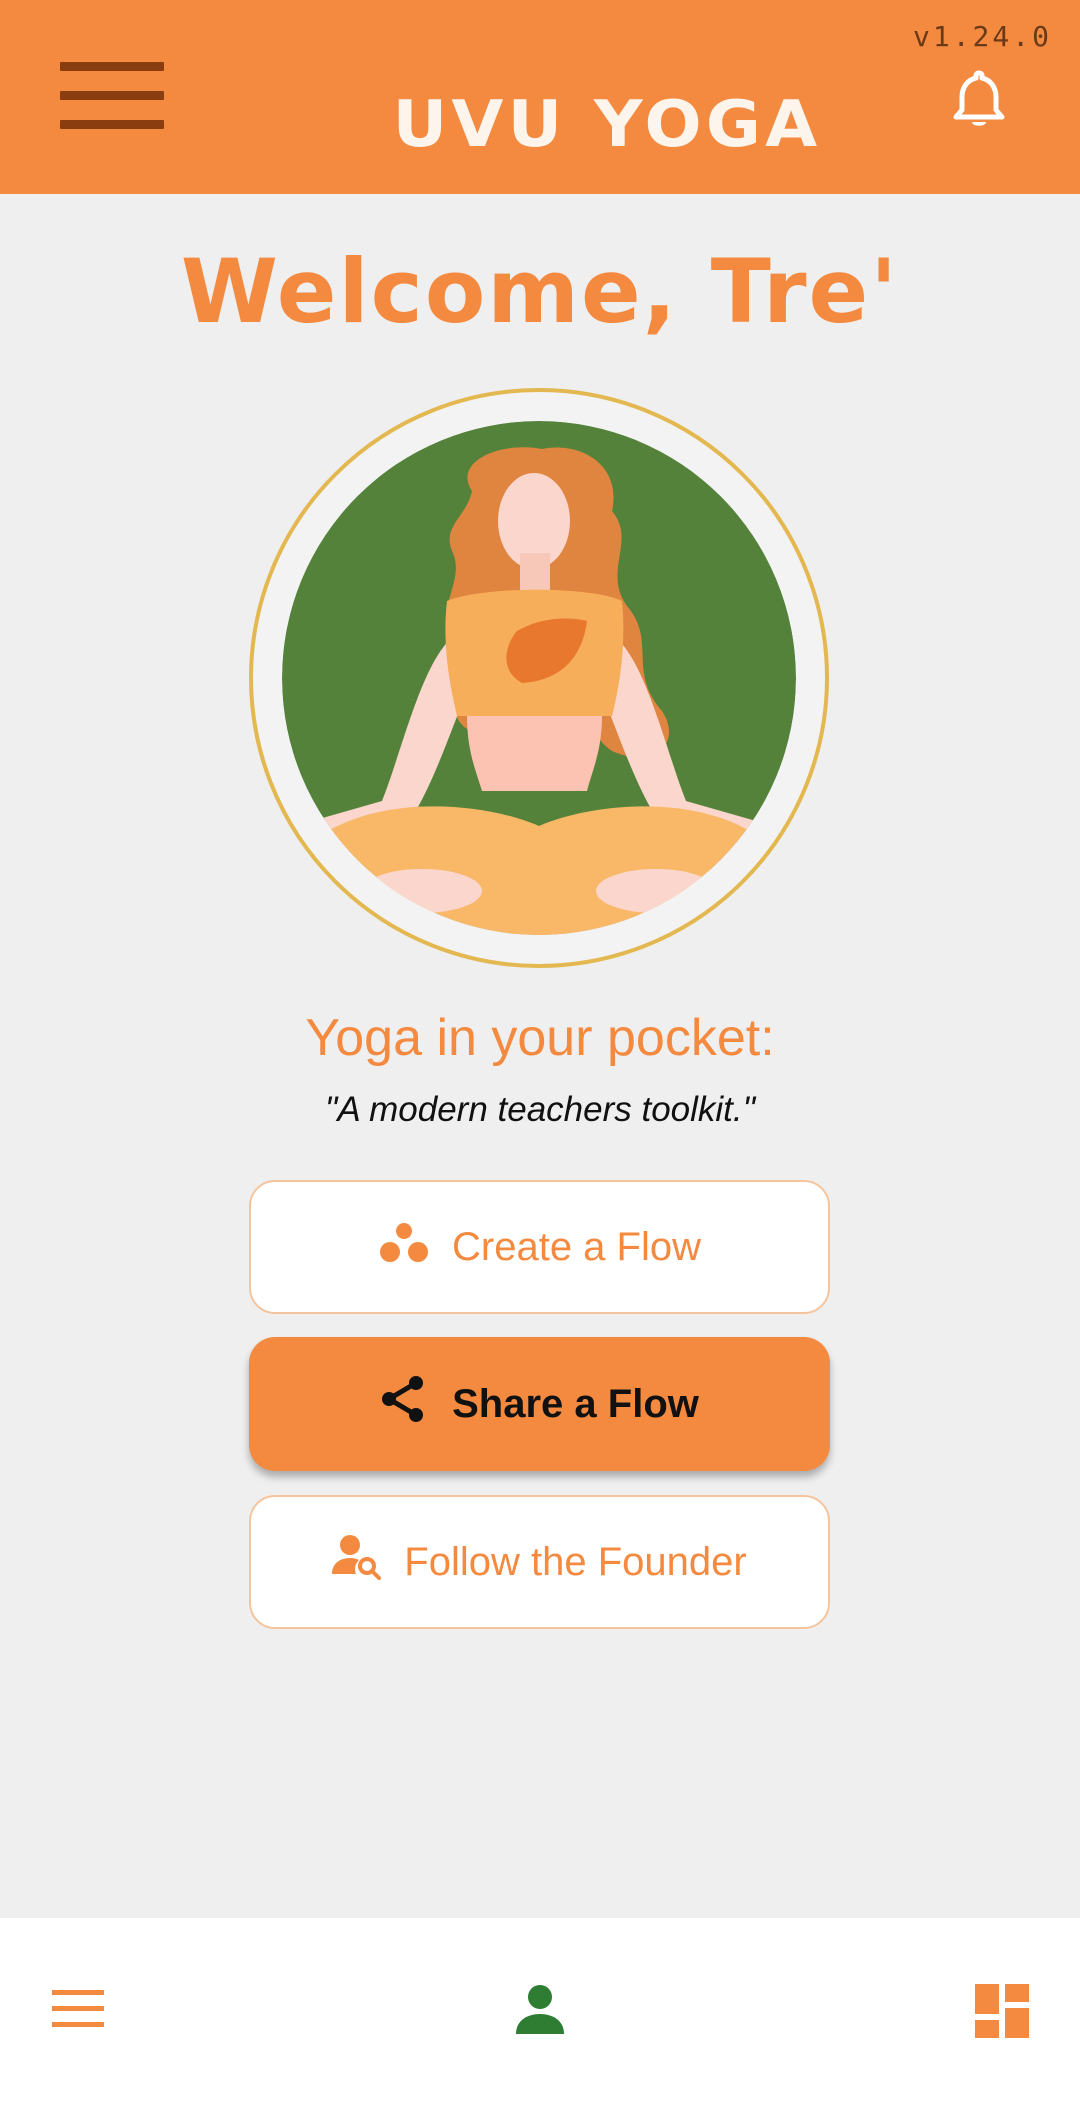  What do you see at coordinates (403, 1404) in the screenshot?
I see `share-icon` at bounding box center [403, 1404].